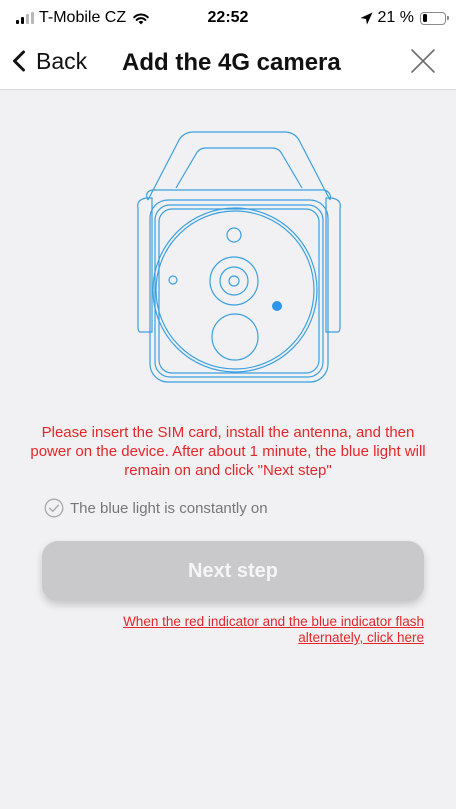 The height and width of the screenshot is (809, 456). Describe the element at coordinates (228, 17) in the screenshot. I see `status-bar: T-Mobile CZ 22:52 21 %` at that location.